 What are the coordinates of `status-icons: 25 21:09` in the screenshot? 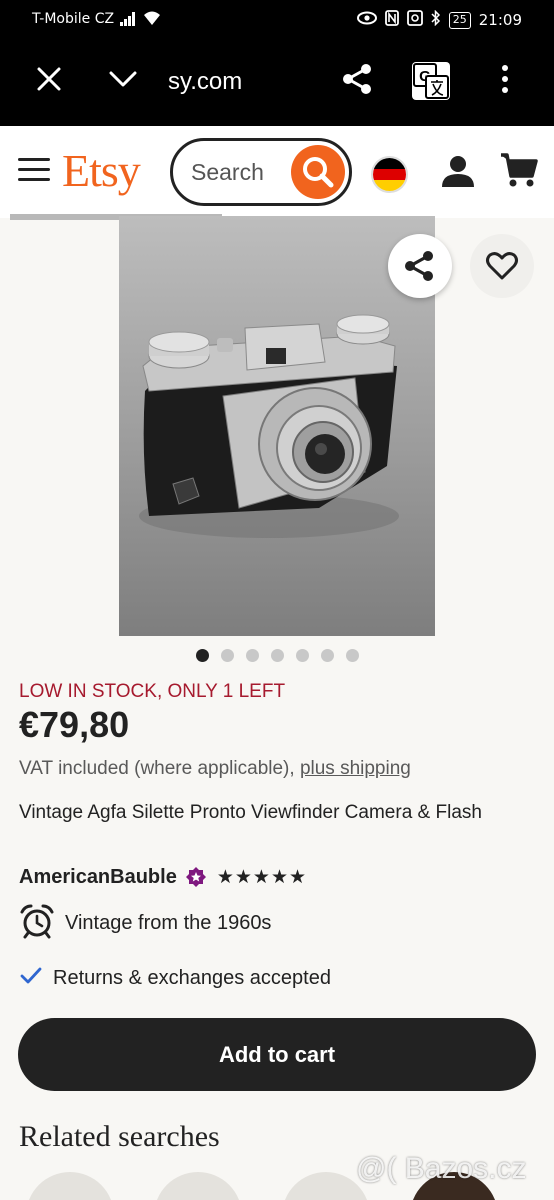 It's located at (439, 19).